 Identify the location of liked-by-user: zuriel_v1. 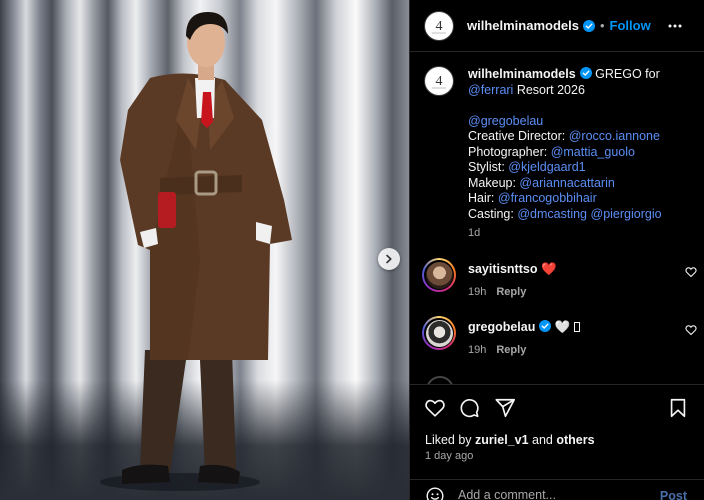
(502, 440).